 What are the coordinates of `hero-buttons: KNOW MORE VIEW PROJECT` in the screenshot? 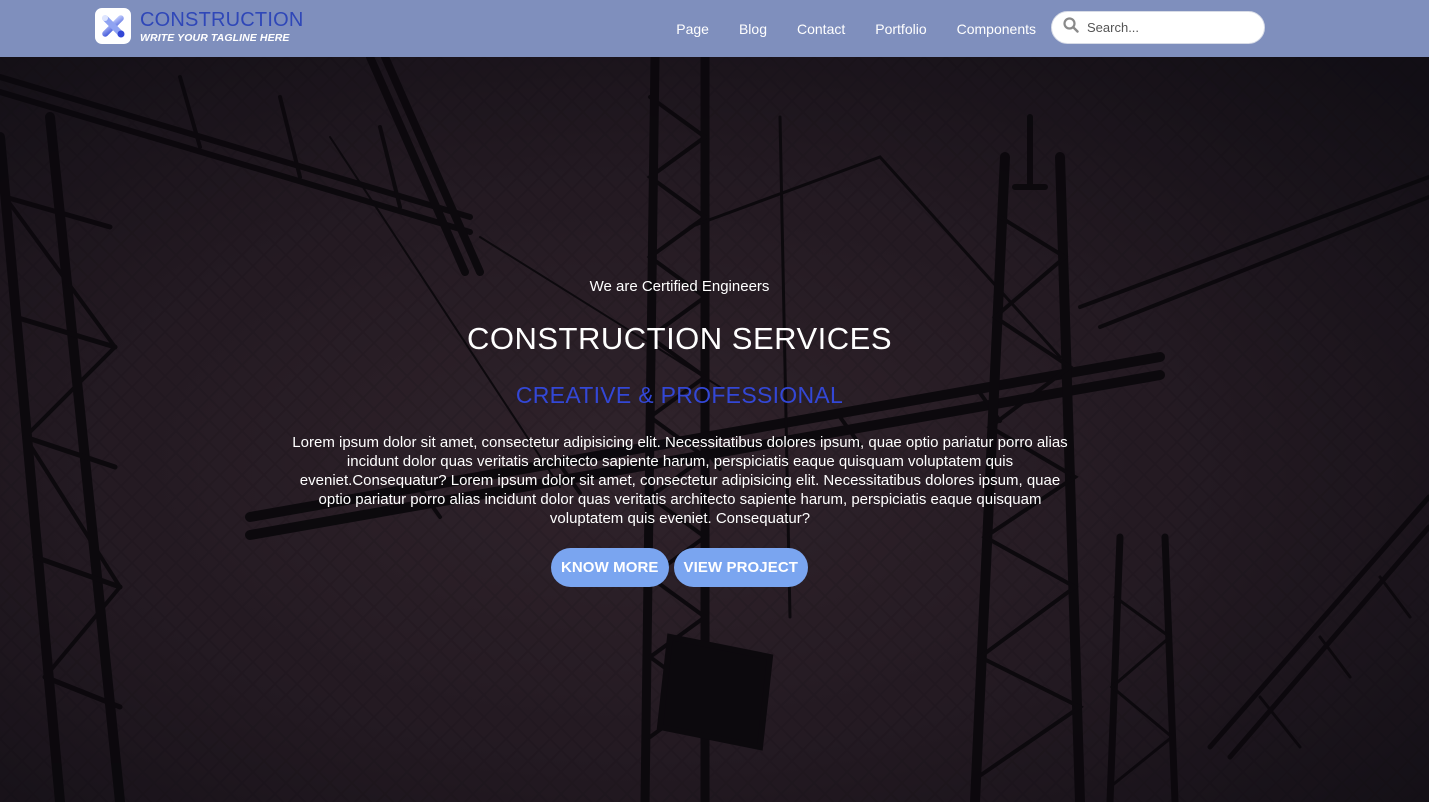 It's located at (679, 567).